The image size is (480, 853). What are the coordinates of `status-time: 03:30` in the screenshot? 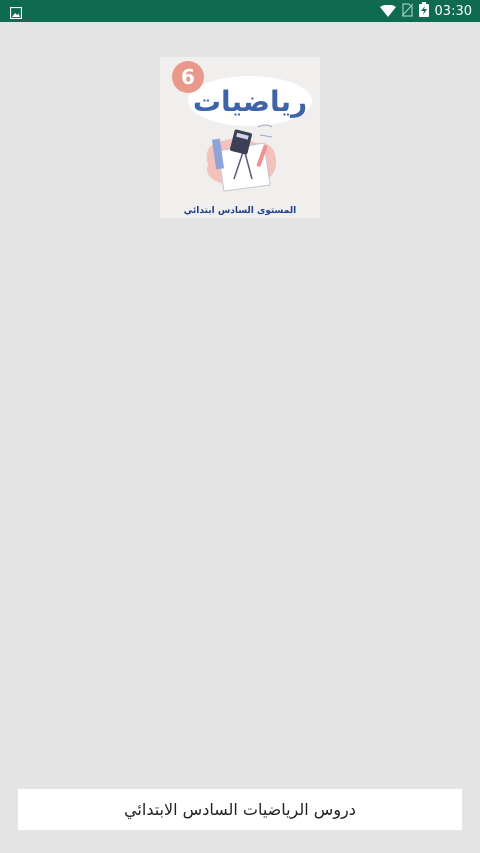 It's located at (453, 11).